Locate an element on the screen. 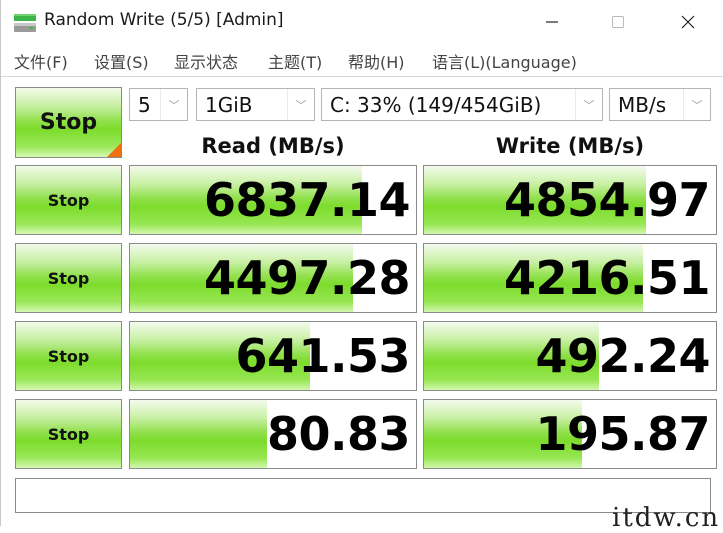 This screenshot has height=533, width=723. maximize-button is located at coordinates (618, 22).